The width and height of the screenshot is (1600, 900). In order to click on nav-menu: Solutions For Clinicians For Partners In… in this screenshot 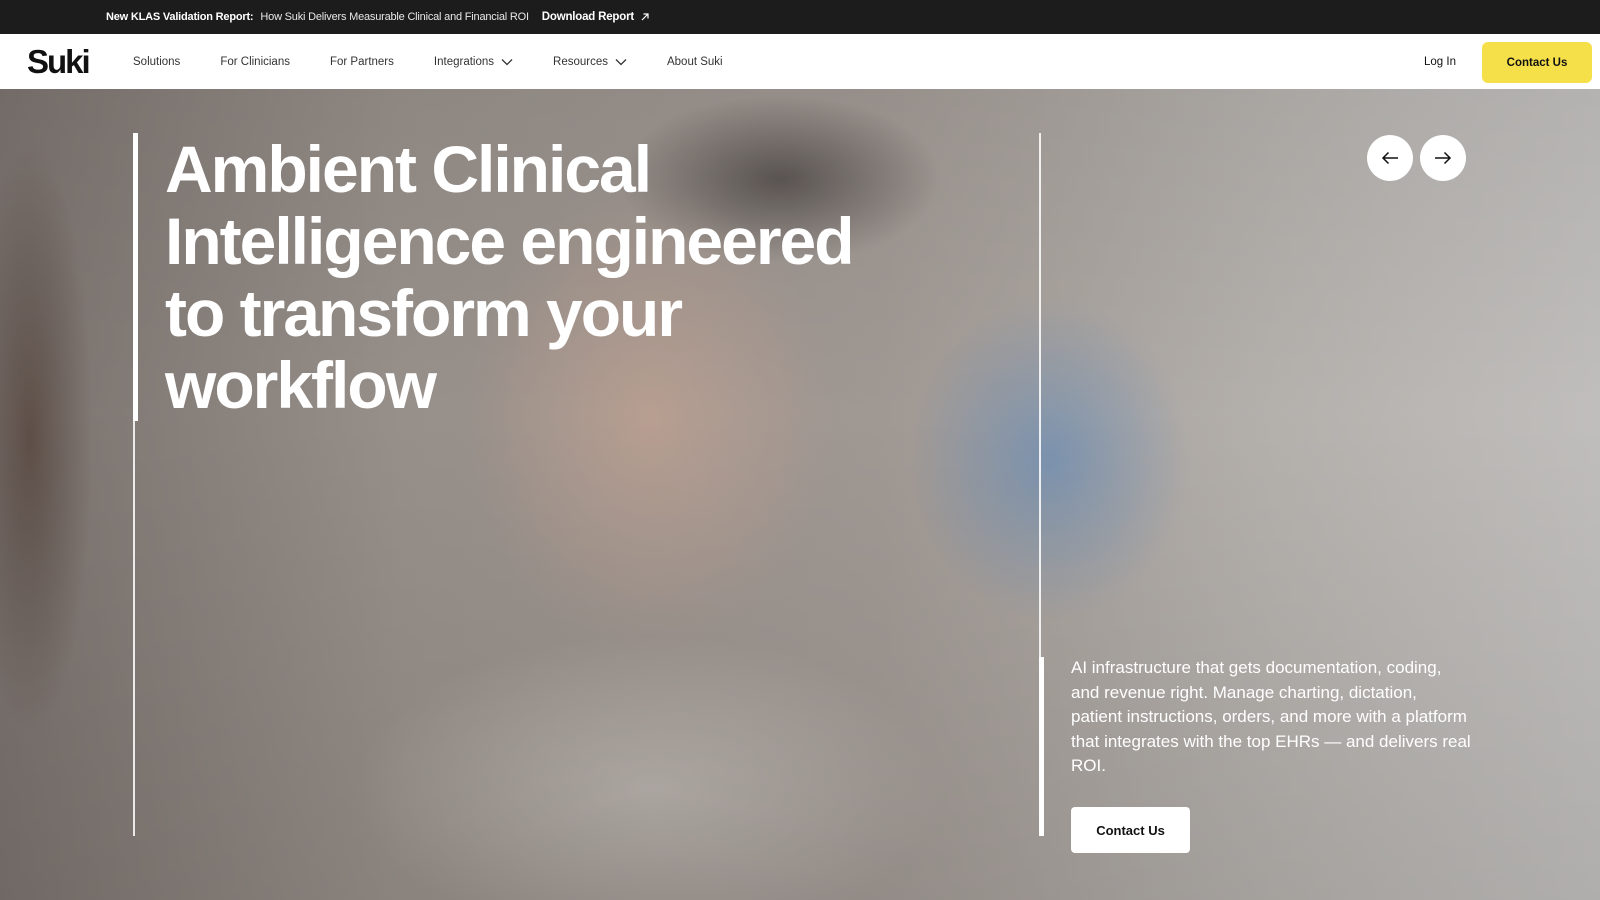, I will do `click(448, 61)`.